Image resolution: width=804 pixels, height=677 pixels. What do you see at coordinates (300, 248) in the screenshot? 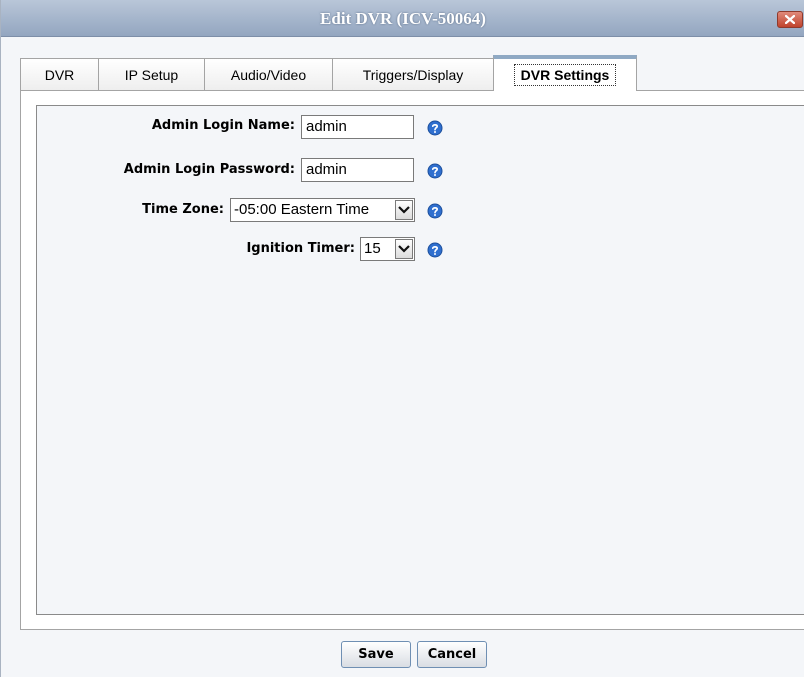
I see `ignition-timer-label: Ignition Timer:` at bounding box center [300, 248].